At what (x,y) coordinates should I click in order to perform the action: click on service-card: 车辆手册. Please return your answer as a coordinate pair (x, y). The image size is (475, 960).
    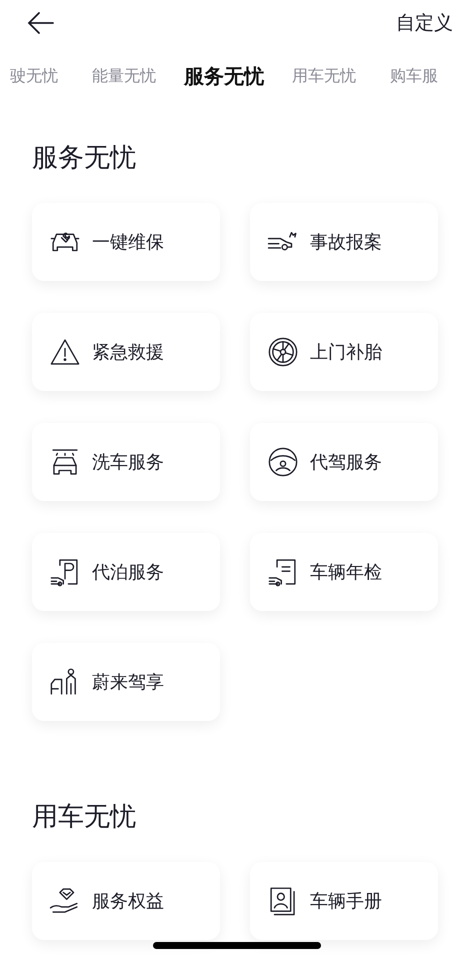
    Looking at the image, I should click on (344, 901).